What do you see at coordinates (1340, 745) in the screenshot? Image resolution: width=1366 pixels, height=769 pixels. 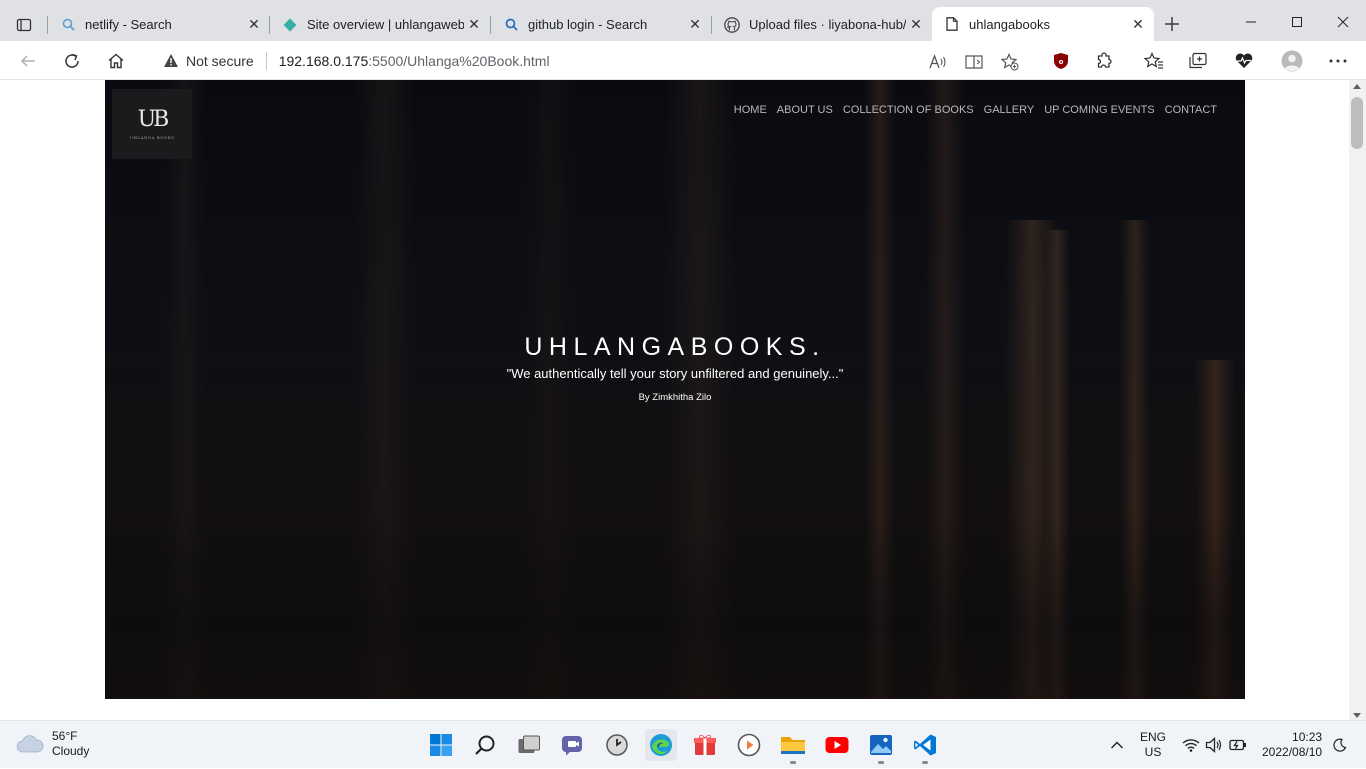 I see `focus-assist-icon` at bounding box center [1340, 745].